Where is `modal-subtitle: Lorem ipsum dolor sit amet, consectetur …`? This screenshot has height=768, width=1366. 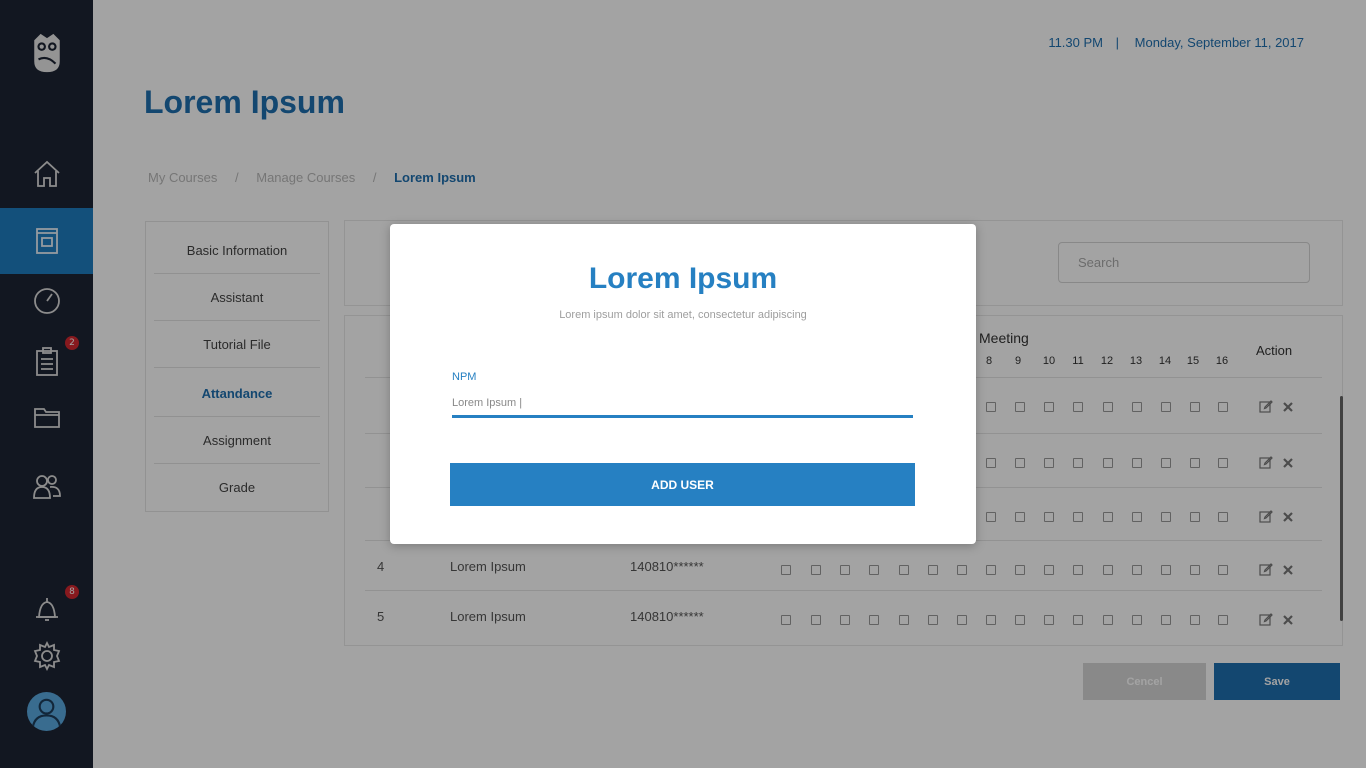 modal-subtitle: Lorem ipsum dolor sit amet, consectetur … is located at coordinates (683, 315).